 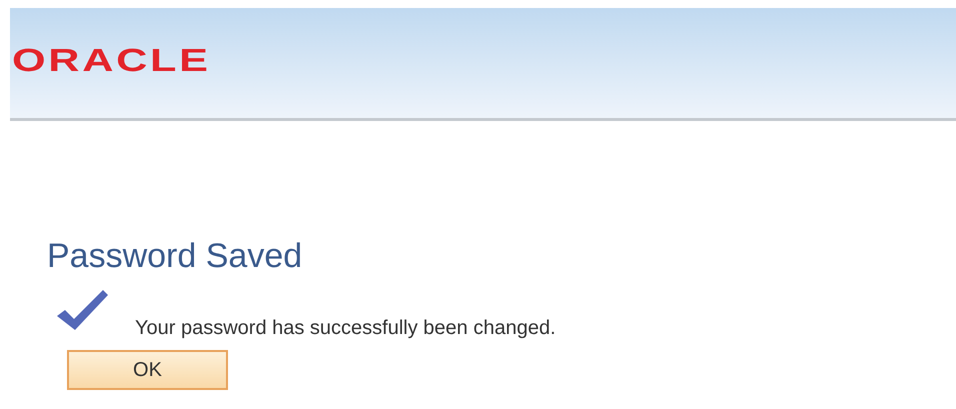 What do you see at coordinates (111, 60) in the screenshot?
I see `logo: ORACLE` at bounding box center [111, 60].